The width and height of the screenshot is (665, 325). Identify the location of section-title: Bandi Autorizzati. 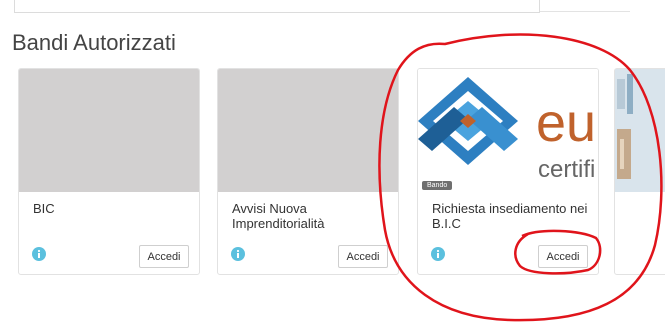
(94, 42).